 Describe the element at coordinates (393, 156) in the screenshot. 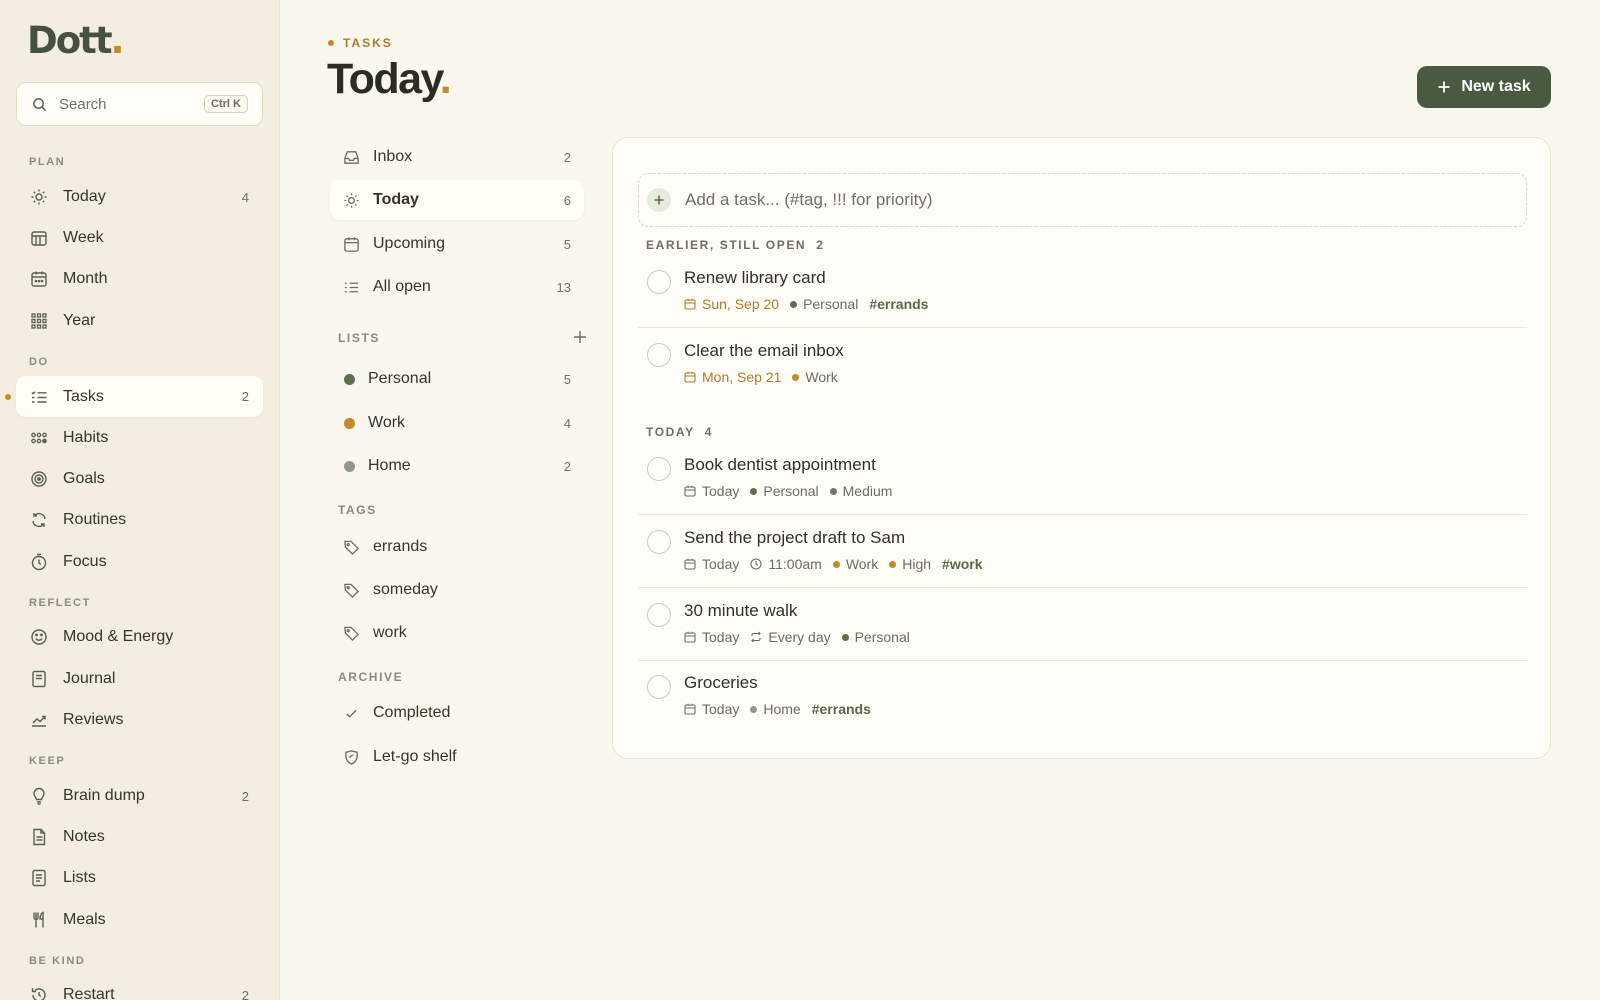

I see `view-item-label: Inbox` at that location.